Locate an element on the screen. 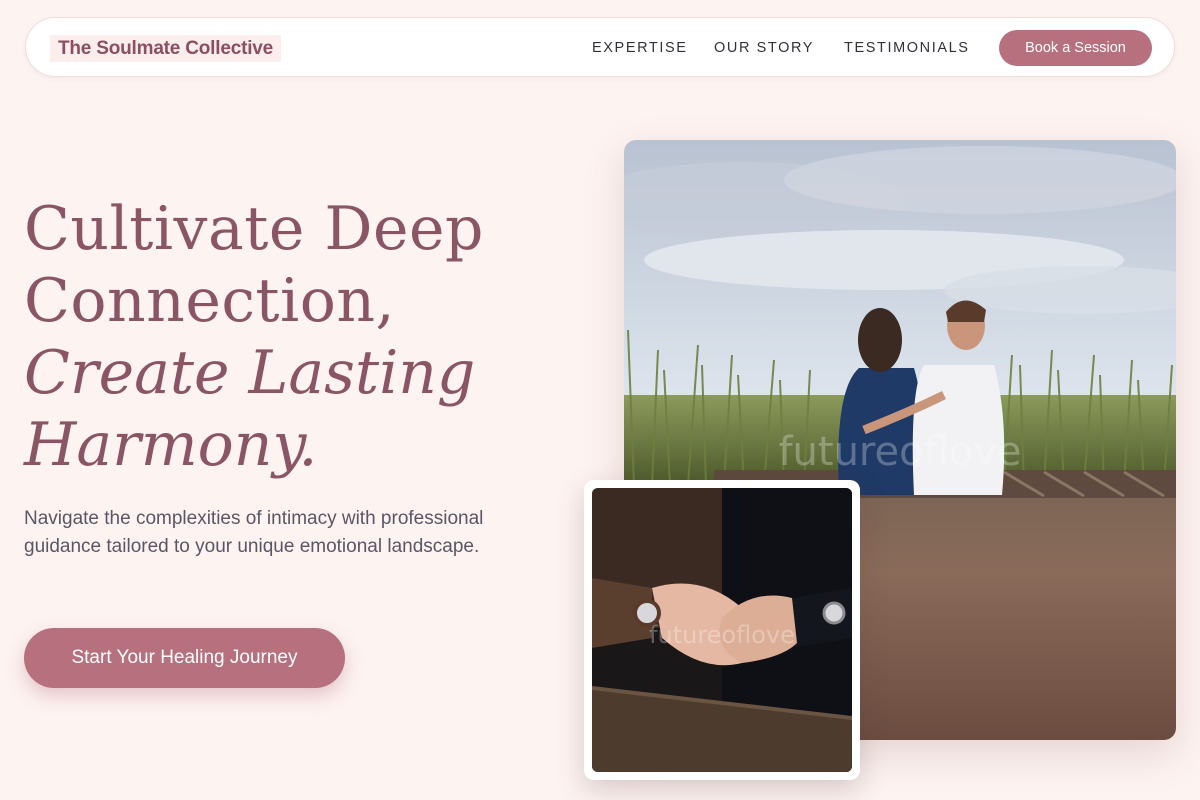  hero-heading-line-4: Harmony. is located at coordinates (171, 445).